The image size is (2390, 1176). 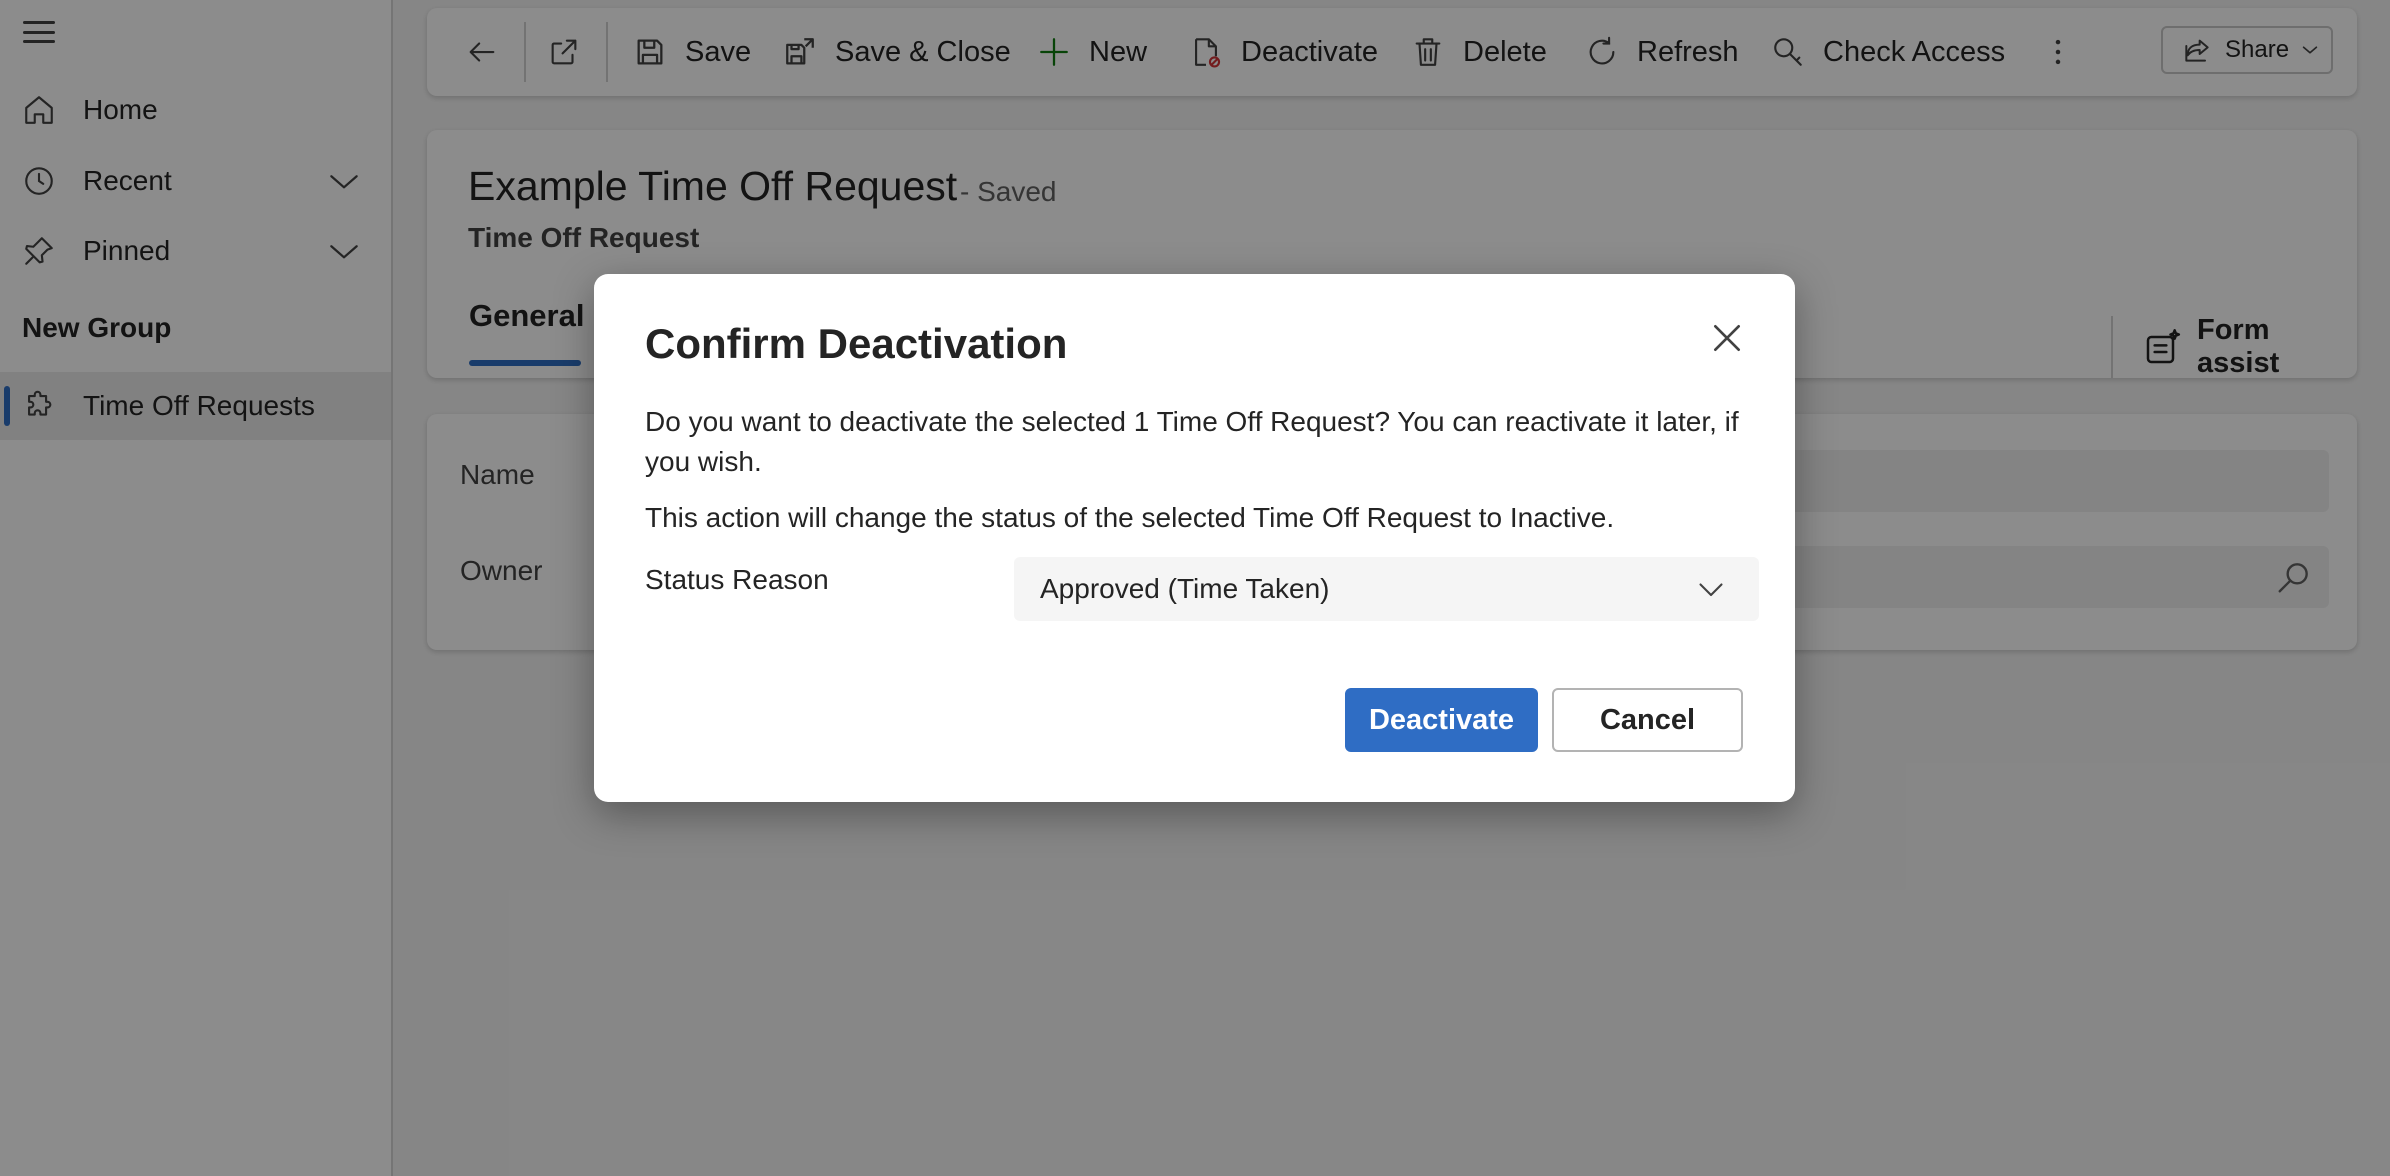 What do you see at coordinates (1727, 338) in the screenshot?
I see `close-icon` at bounding box center [1727, 338].